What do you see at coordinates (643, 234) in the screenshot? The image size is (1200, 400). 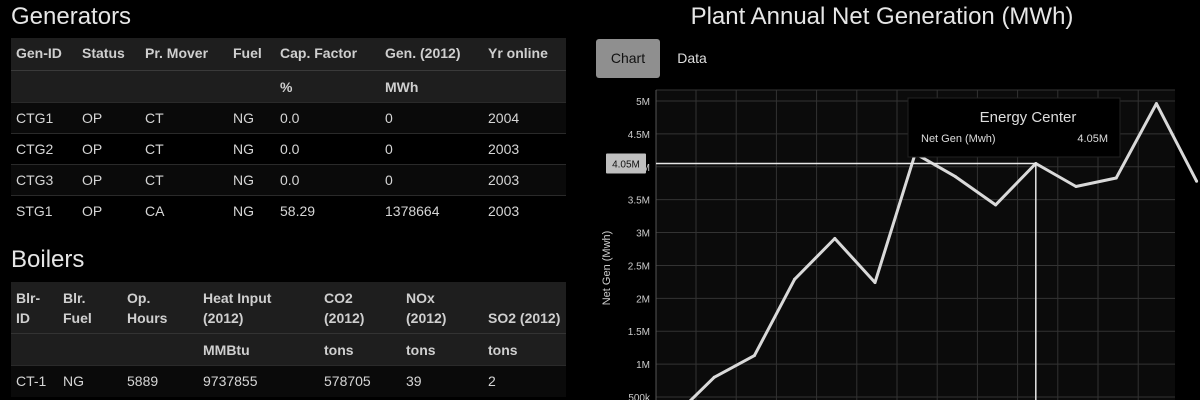 I see `y-tick-label: 3M` at bounding box center [643, 234].